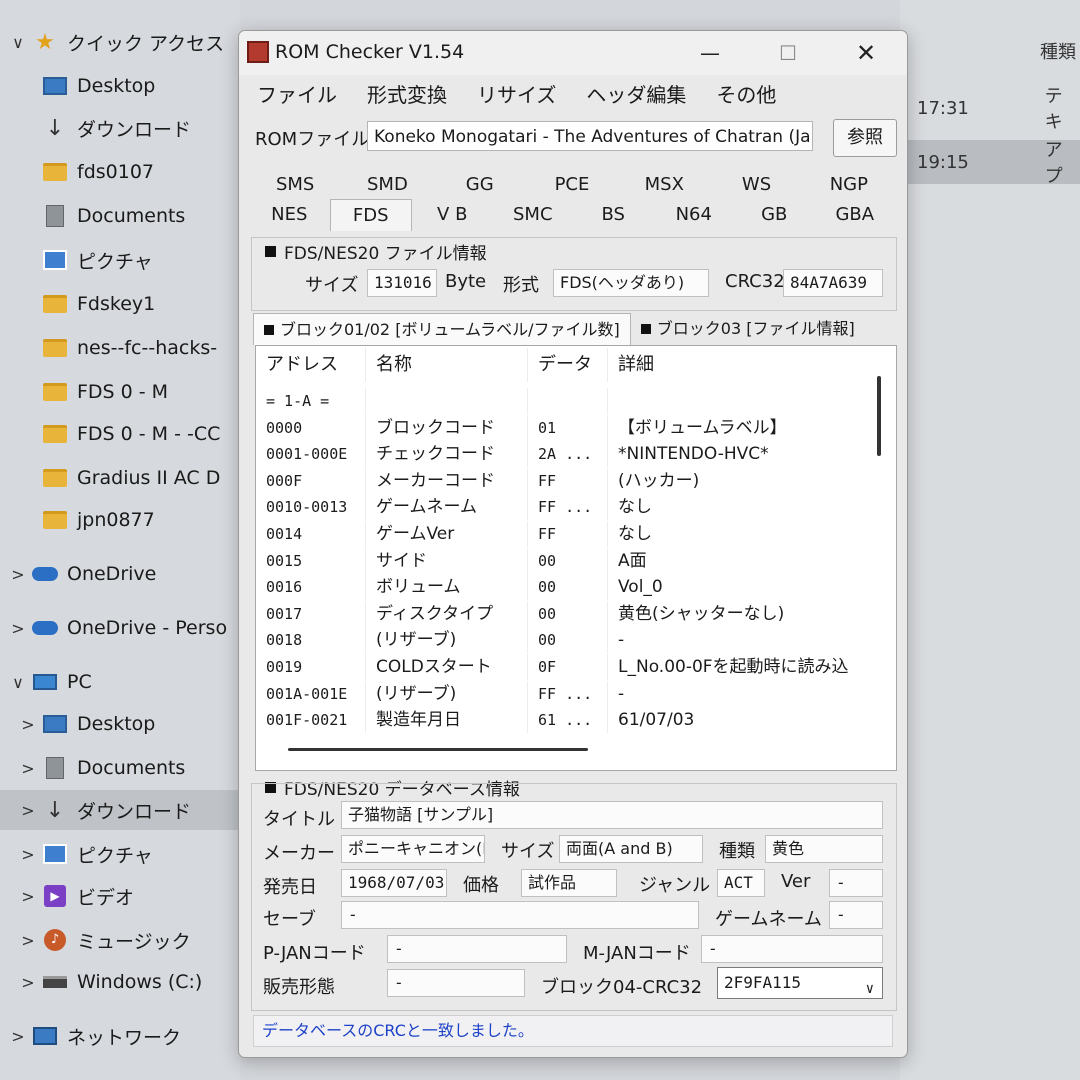  Describe the element at coordinates (559, 507) in the screenshot. I see `table-row: 0010-0013 ゲームネーム FF ... なし` at that location.